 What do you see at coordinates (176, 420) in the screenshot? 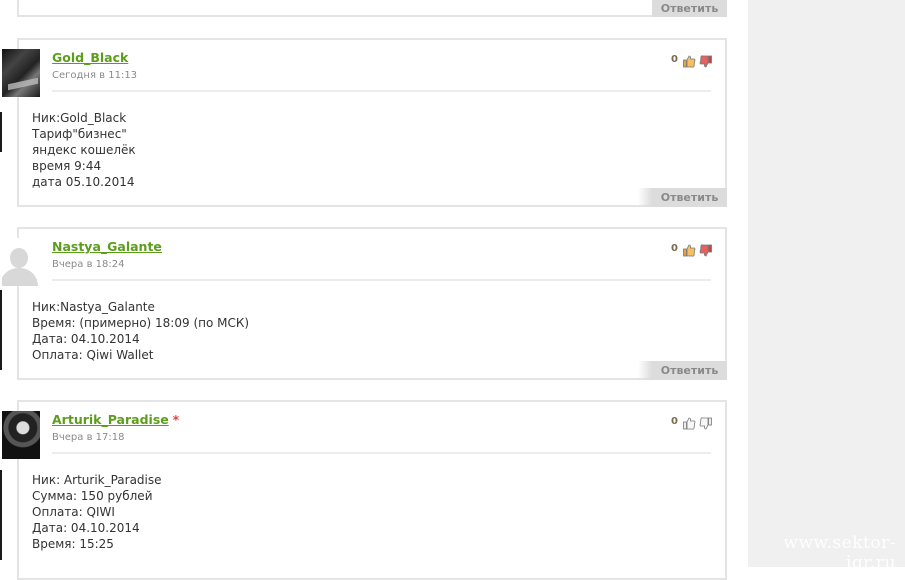
I see `author-star-icon: *` at bounding box center [176, 420].